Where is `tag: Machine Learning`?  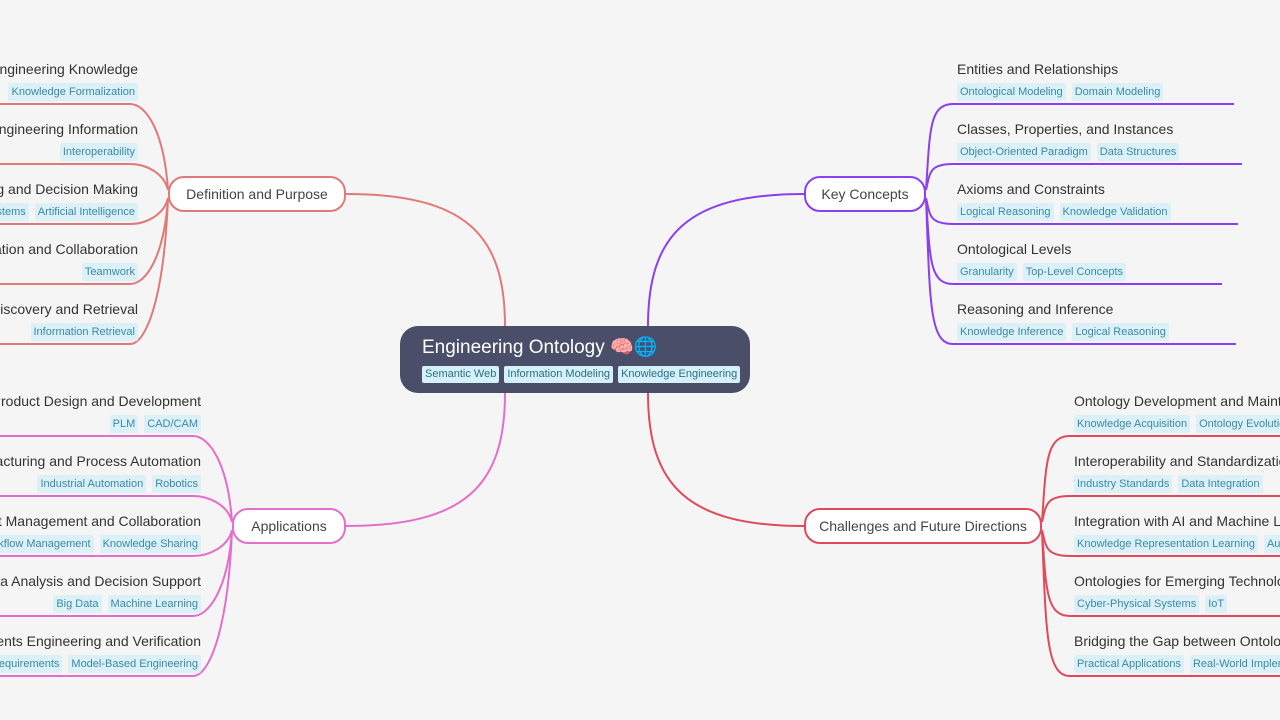
tag: Machine Learning is located at coordinates (154, 604).